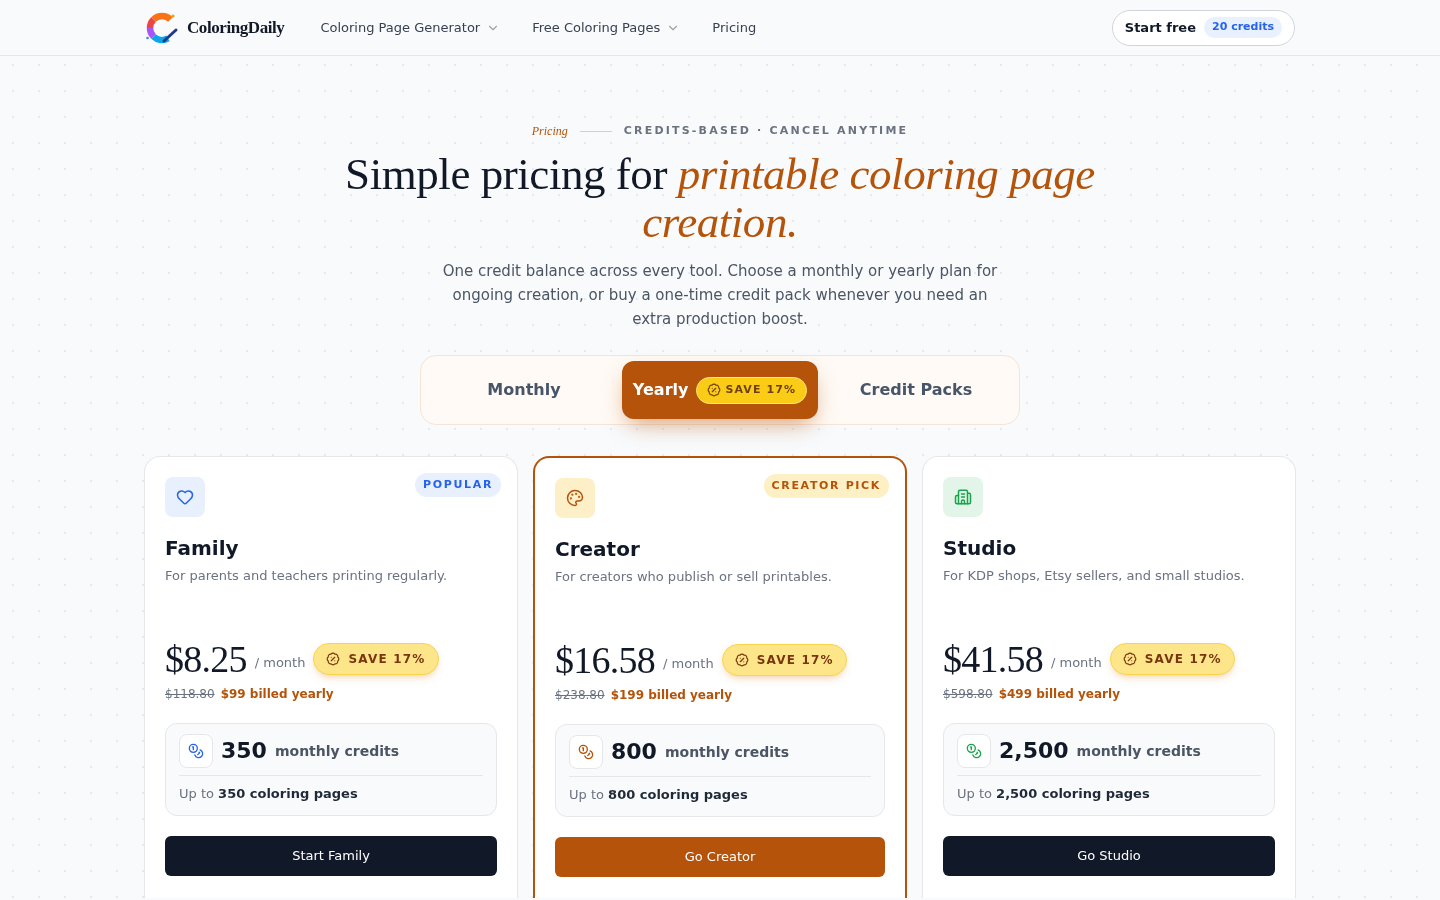  I want to click on original-price: $118.80, so click(190, 694).